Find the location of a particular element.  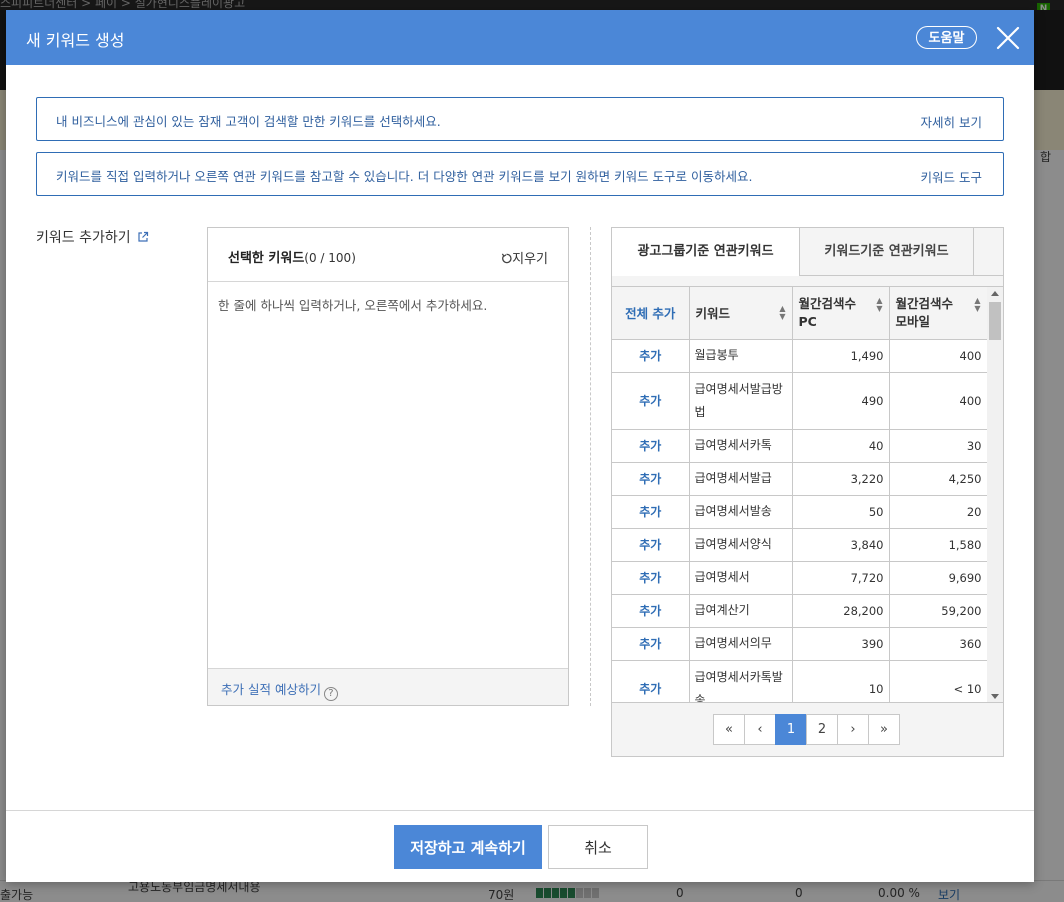

selected-keywords-title: 선택한 키워드(0 / 100) is located at coordinates (292, 258).